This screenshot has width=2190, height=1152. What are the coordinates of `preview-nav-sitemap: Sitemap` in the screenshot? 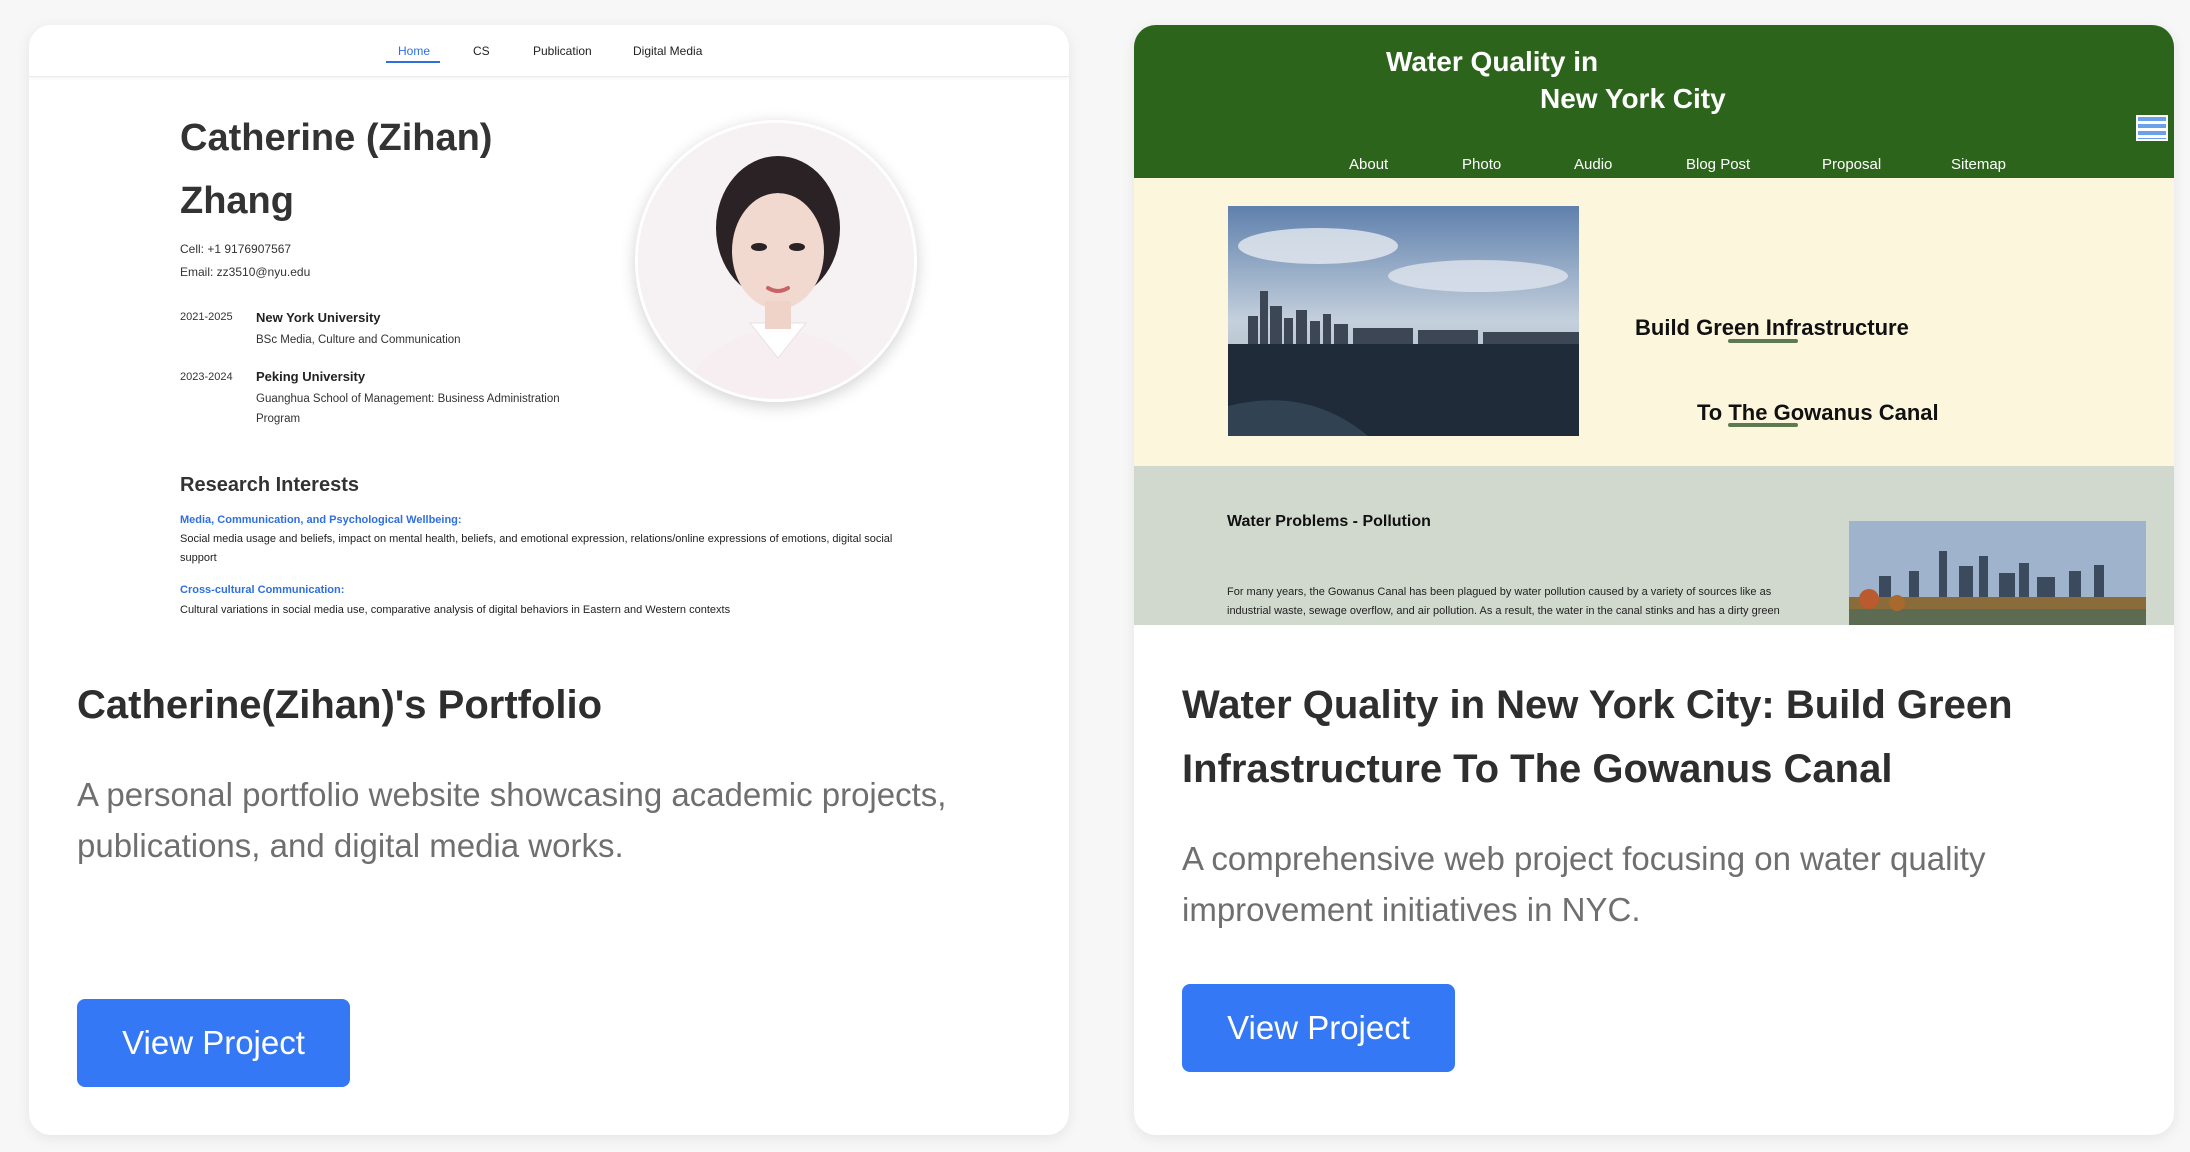 It's located at (1979, 164).